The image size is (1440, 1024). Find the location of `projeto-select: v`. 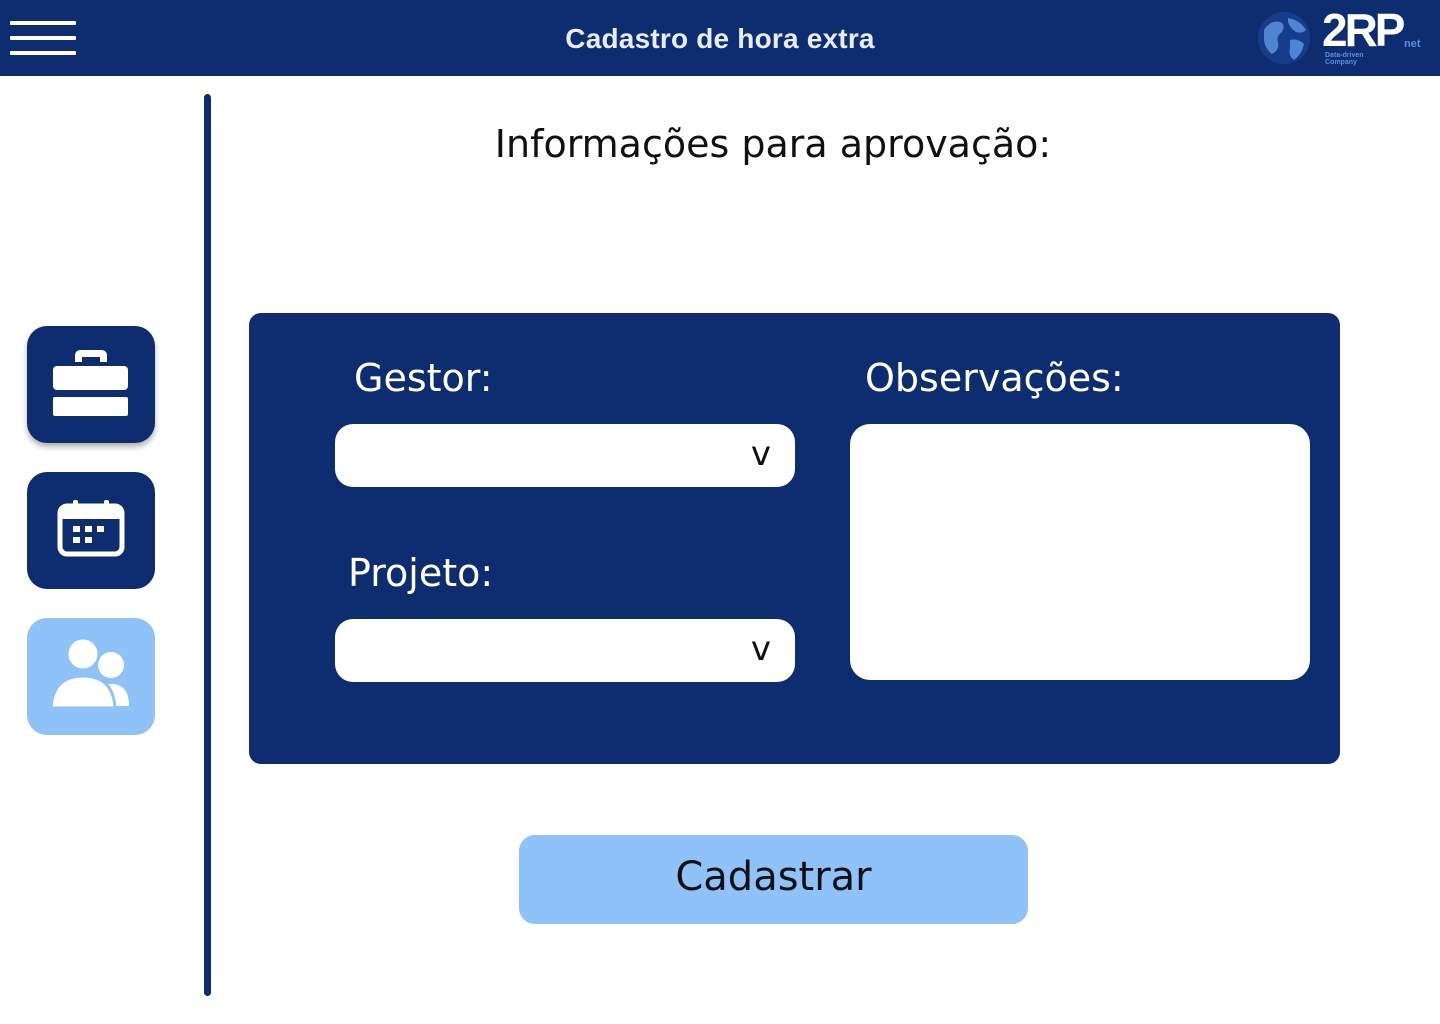

projeto-select: v is located at coordinates (565, 650).